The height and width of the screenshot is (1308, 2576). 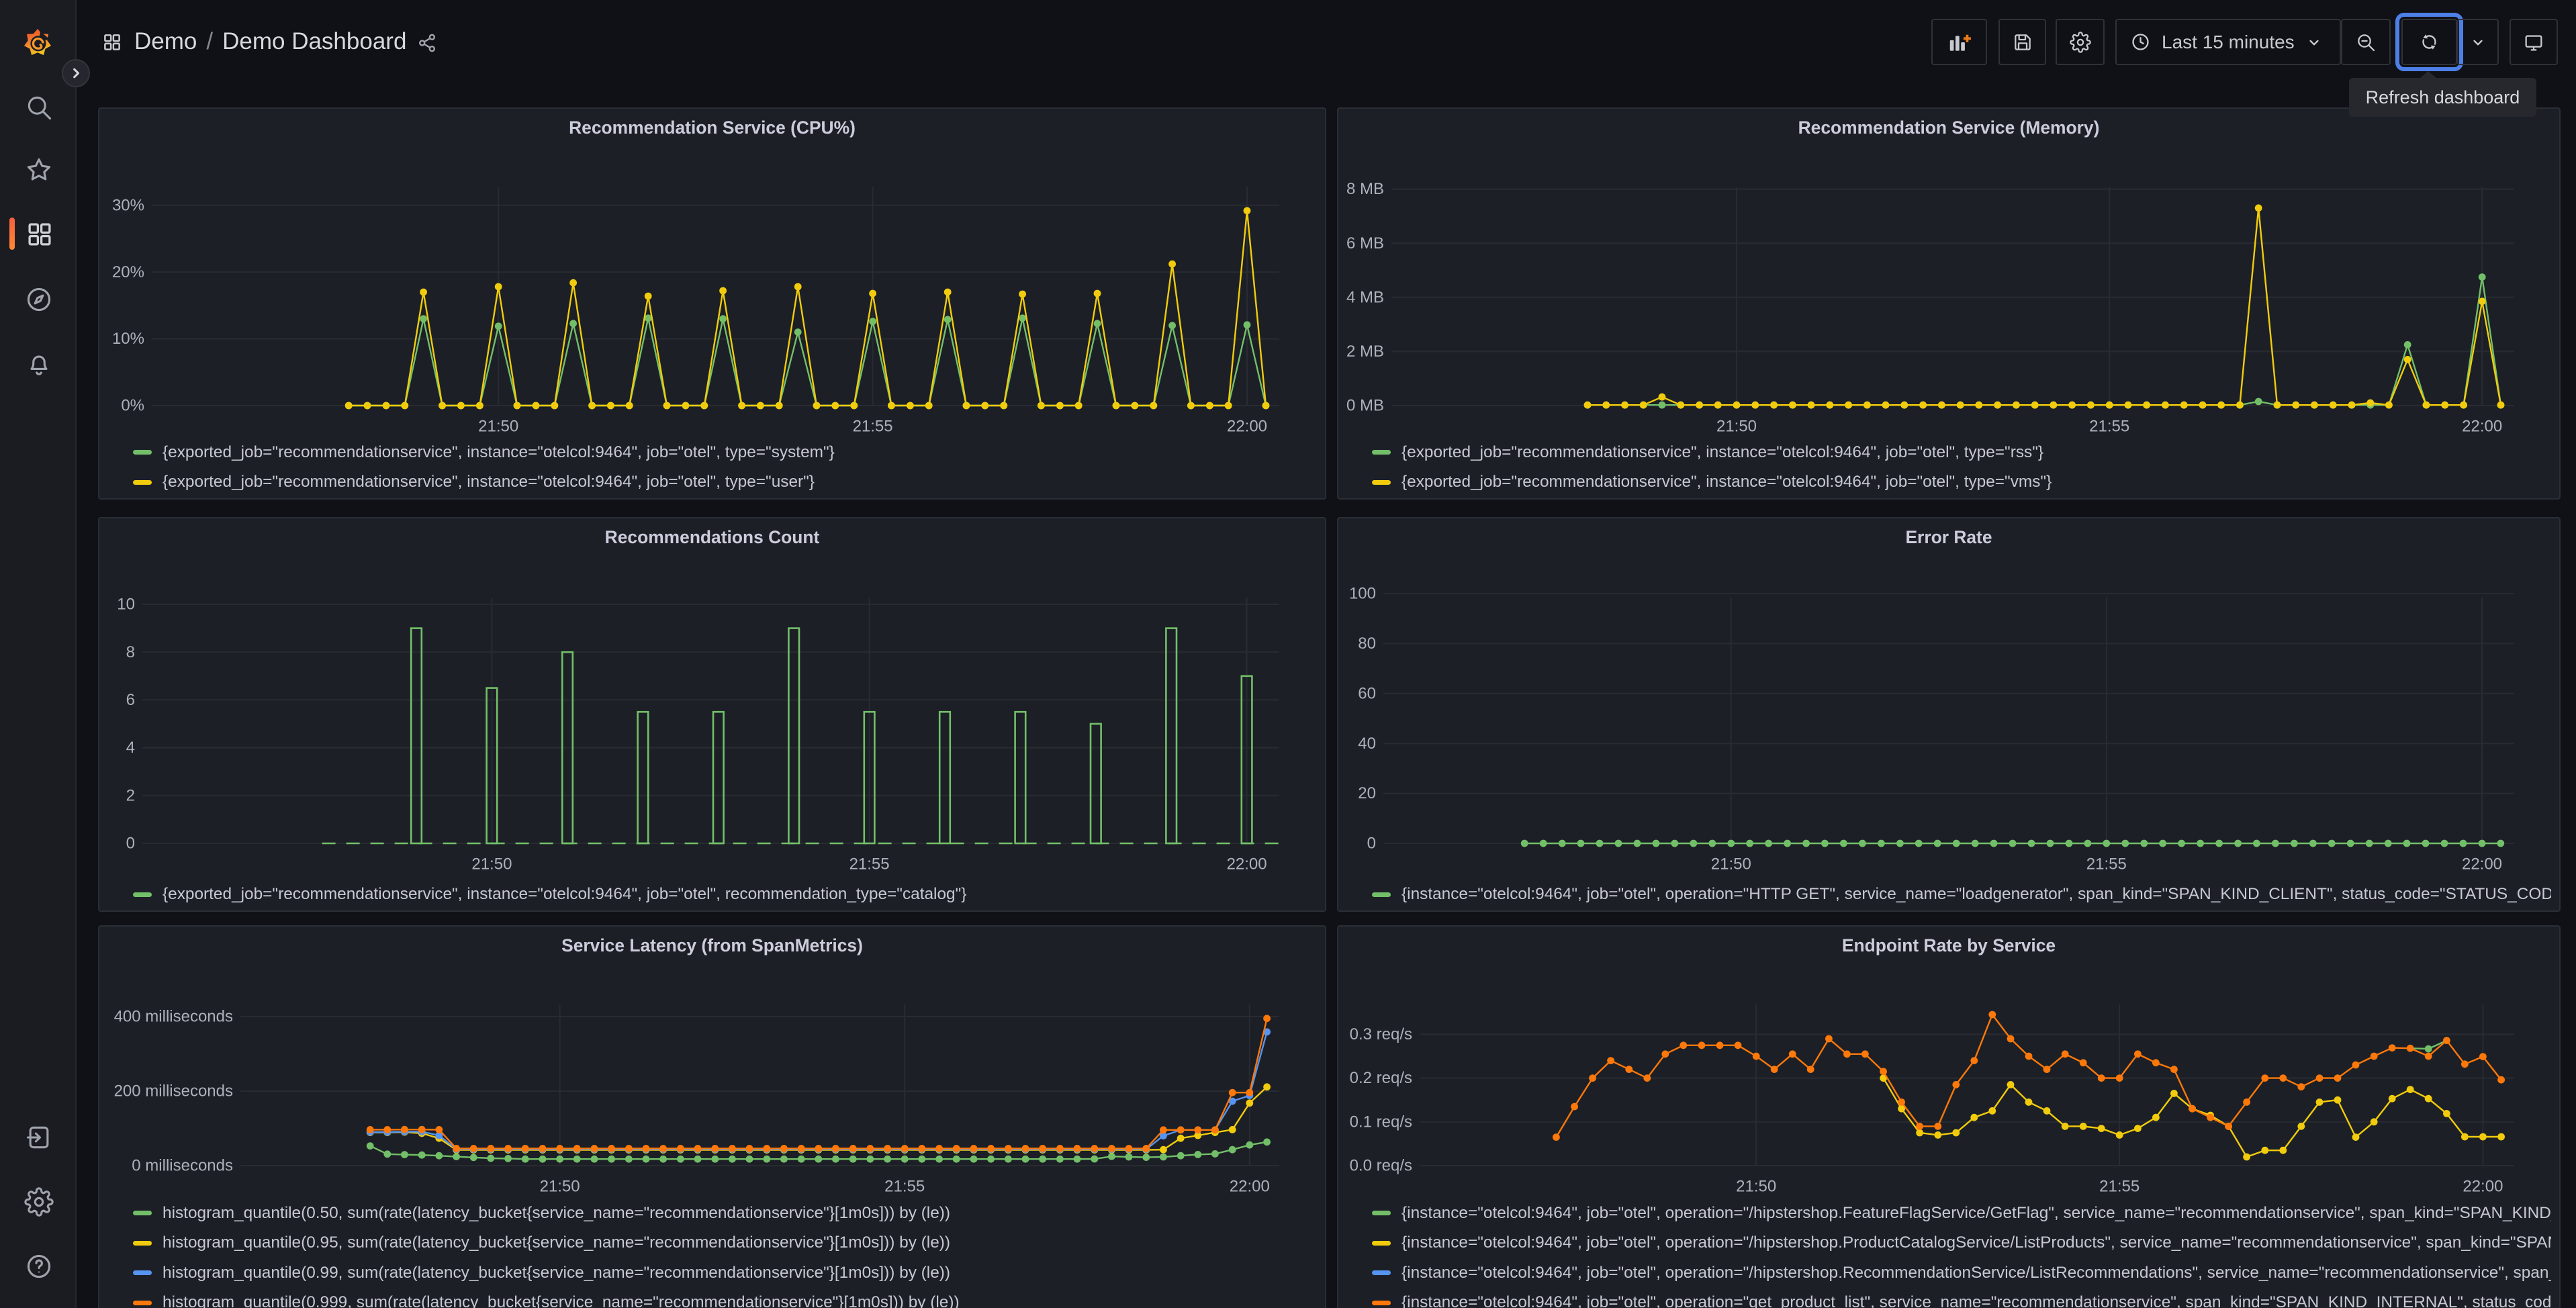 I want to click on svg-text: 200 milliseconds, so click(x=173, y=1092).